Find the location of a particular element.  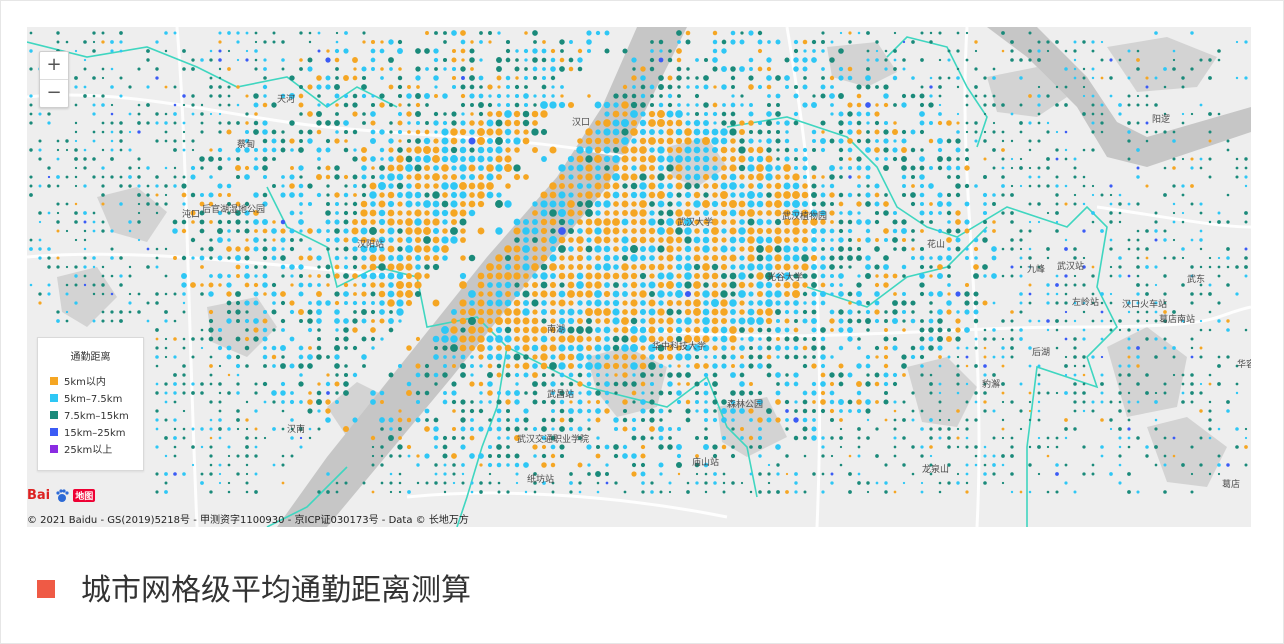

place-label: 光谷大学 is located at coordinates (785, 276).